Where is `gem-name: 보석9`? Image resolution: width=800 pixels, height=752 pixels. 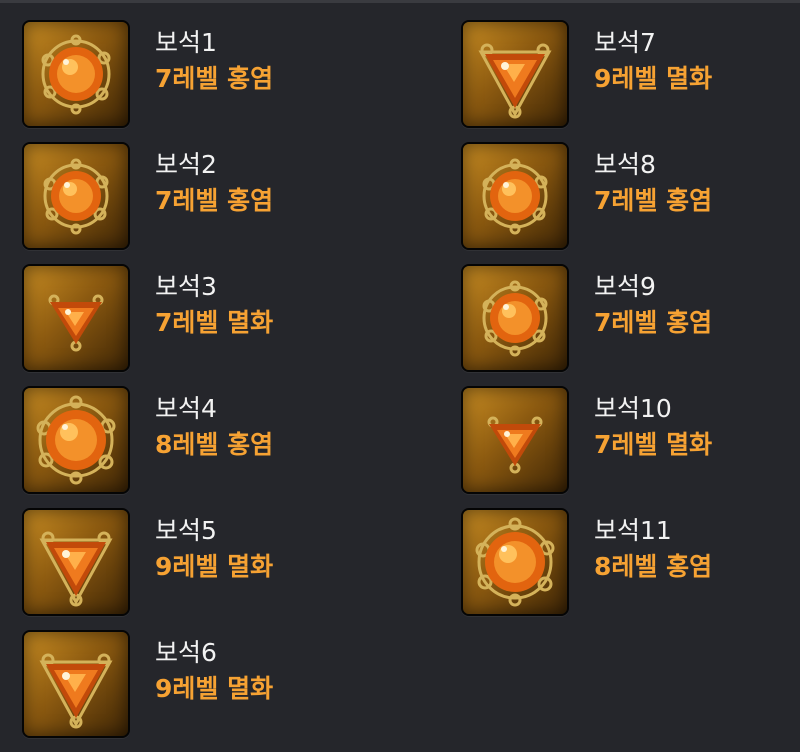
gem-name: 보석9 is located at coordinates (625, 286).